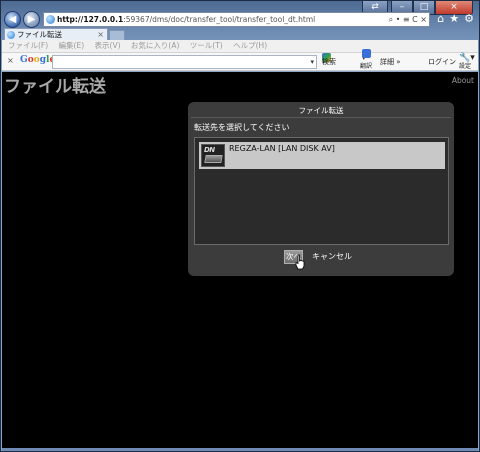  Describe the element at coordinates (108, 45) in the screenshot. I see `menu-view: 表示(V)` at that location.